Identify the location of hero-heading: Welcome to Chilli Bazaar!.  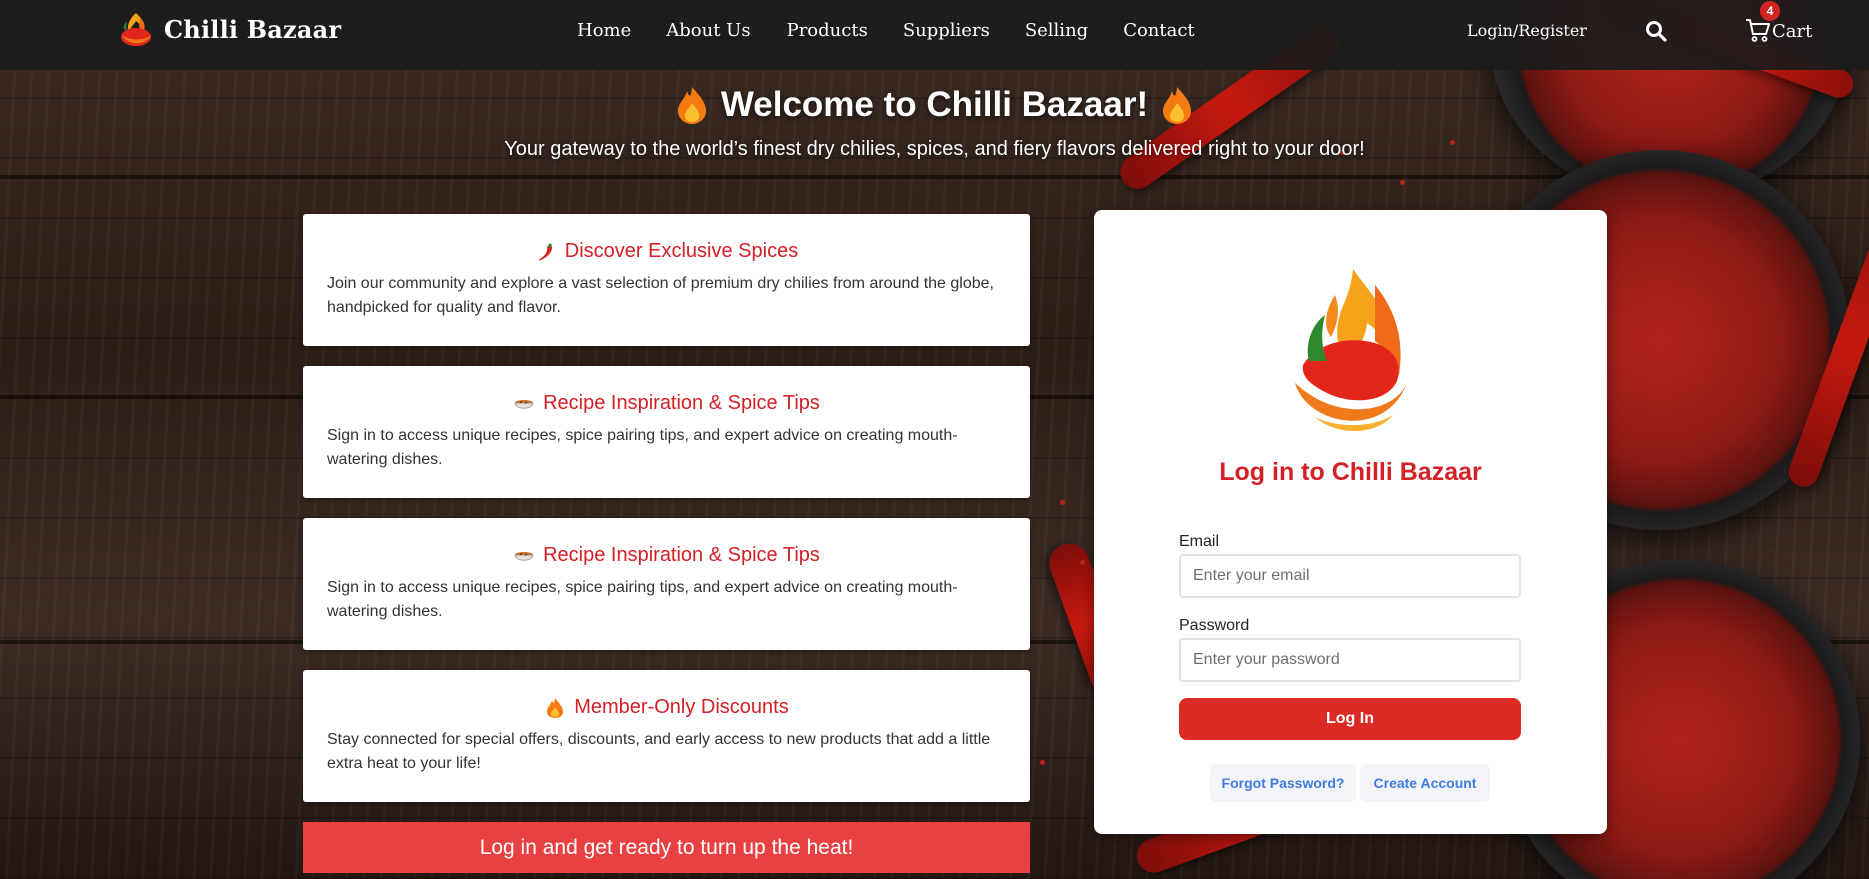
(934, 105).